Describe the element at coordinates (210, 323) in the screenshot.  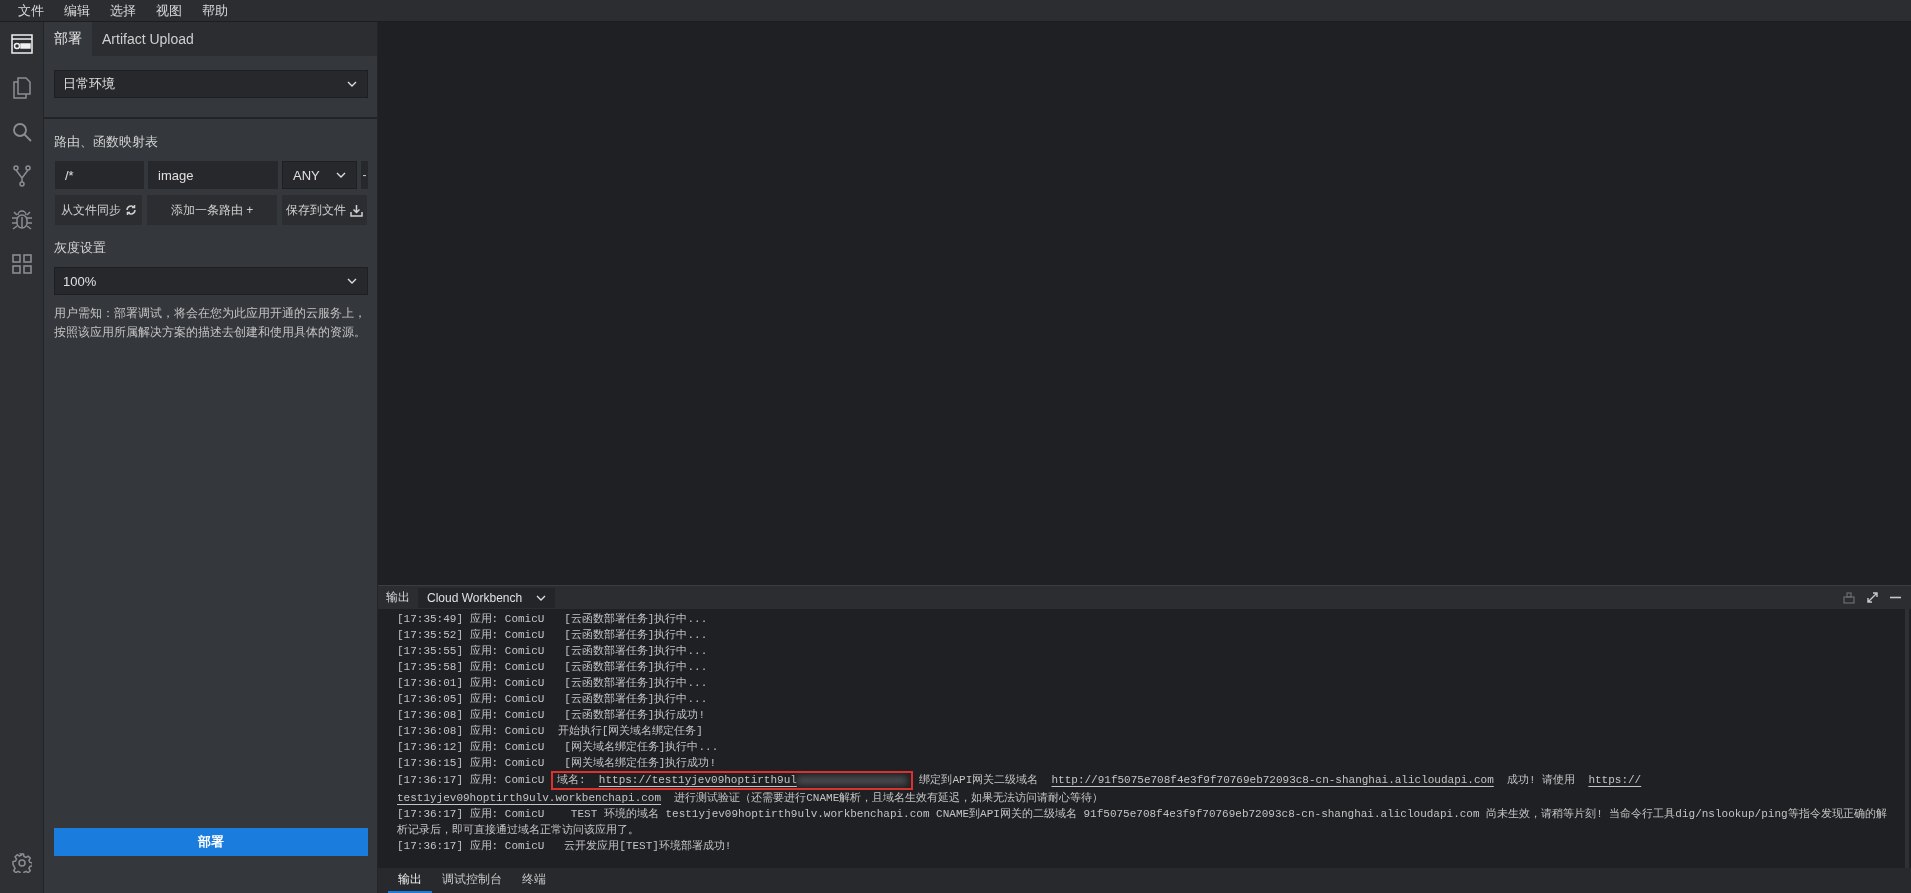
I see `notice-text: 用户需知：部署调试，将会在您为此应用开通的云服务上，按照该应用所属解决方案的描述去创建和使用具体的资源。` at that location.